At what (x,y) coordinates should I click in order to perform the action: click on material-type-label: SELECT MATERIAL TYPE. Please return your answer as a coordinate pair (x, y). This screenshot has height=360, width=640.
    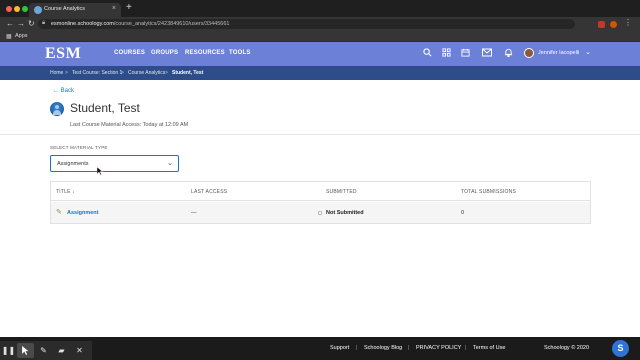
    Looking at the image, I should click on (79, 147).